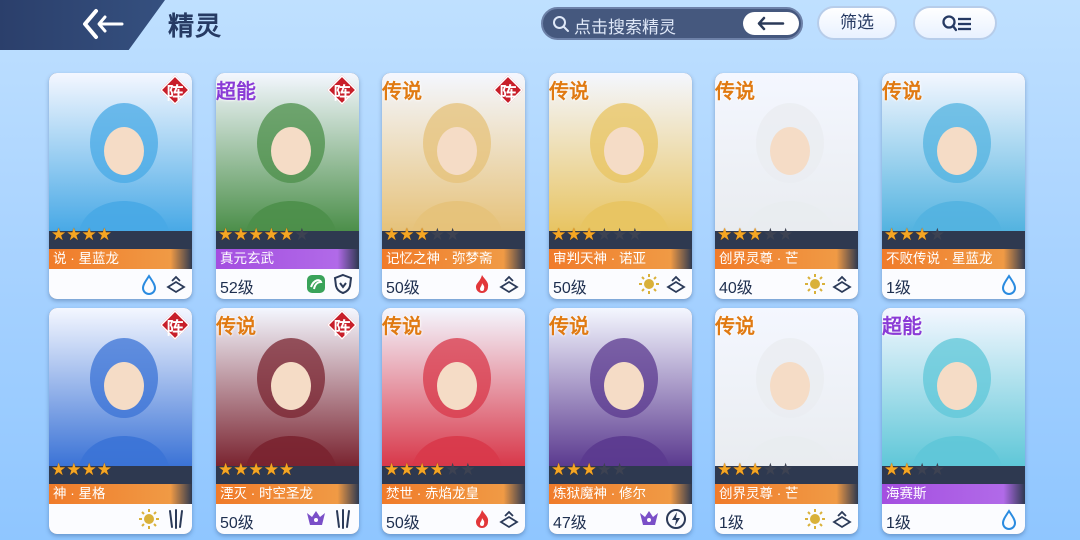 The image size is (1080, 540). What do you see at coordinates (120, 259) in the screenshot?
I see `spirit-name: 说 · 星蓝龙` at bounding box center [120, 259].